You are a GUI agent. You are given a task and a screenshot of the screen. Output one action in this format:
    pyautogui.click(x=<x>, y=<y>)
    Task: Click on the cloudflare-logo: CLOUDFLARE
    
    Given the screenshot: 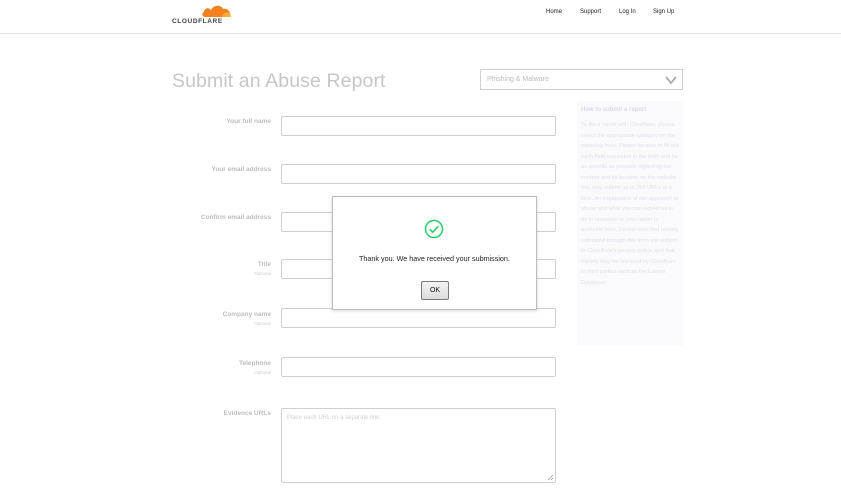 What is the action you would take?
    pyautogui.click(x=203, y=14)
    